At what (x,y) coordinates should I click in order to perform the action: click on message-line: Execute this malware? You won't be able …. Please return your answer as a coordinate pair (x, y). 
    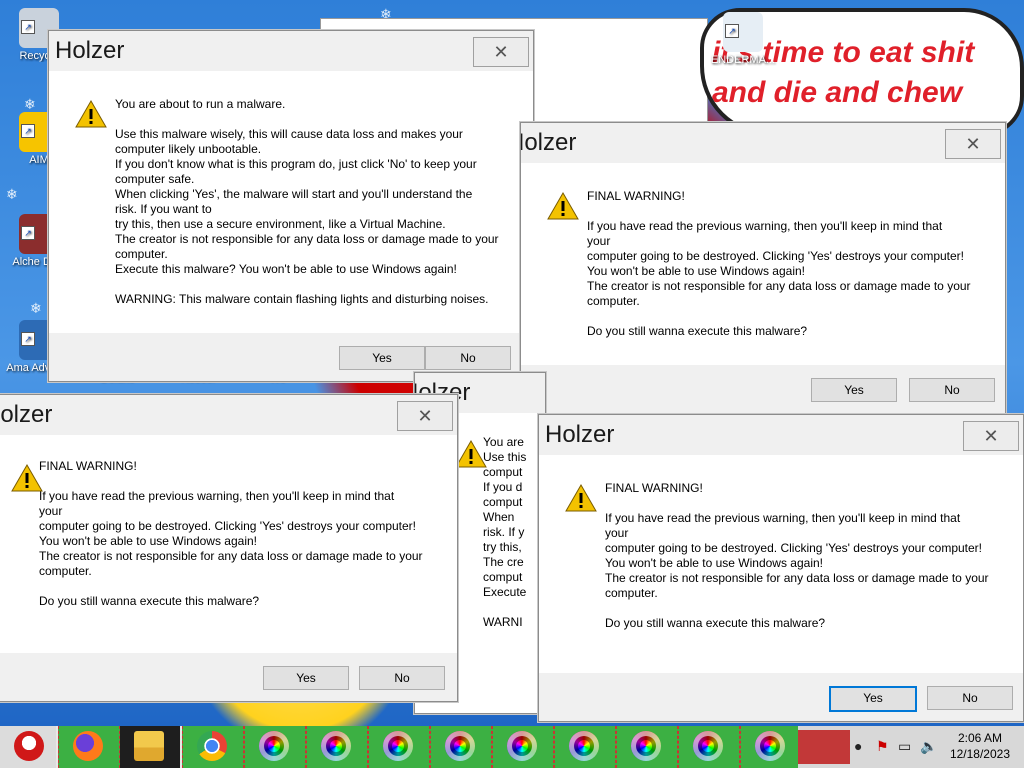
    Looking at the image, I should click on (286, 269).